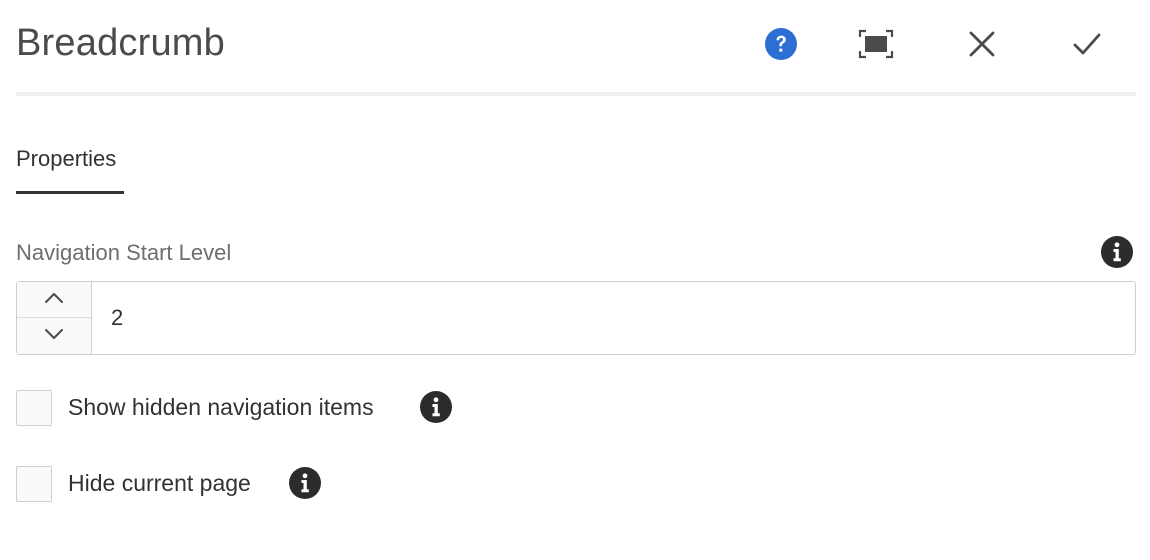  I want to click on chevron-up-icon, so click(54, 300).